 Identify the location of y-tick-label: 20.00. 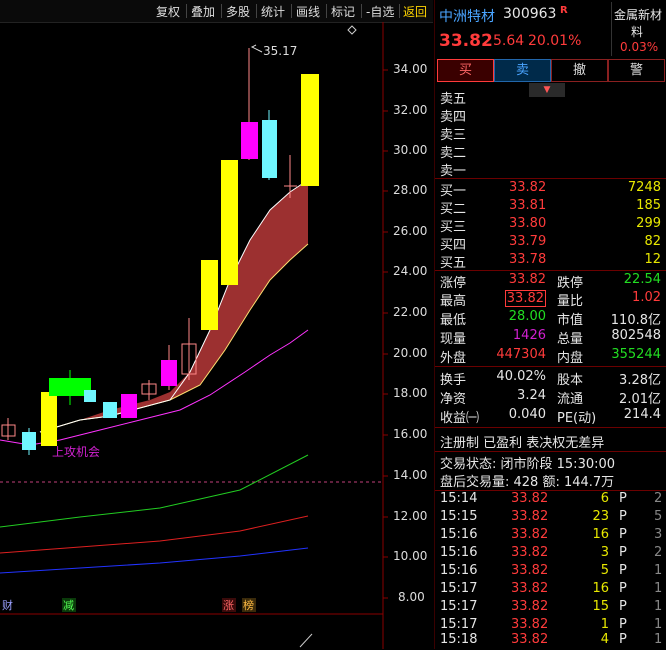
(410, 353).